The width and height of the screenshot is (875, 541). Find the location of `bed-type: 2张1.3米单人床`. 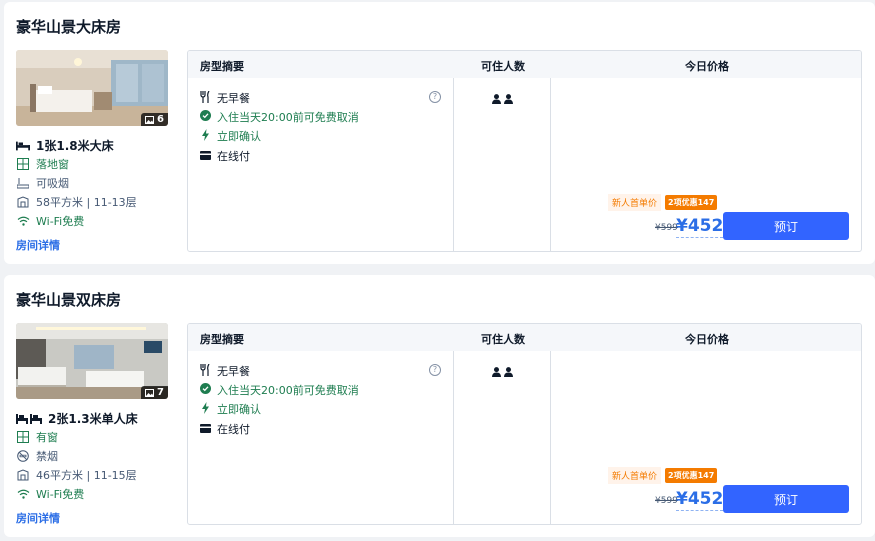

bed-type: 2张1.3米单人床 is located at coordinates (77, 418).